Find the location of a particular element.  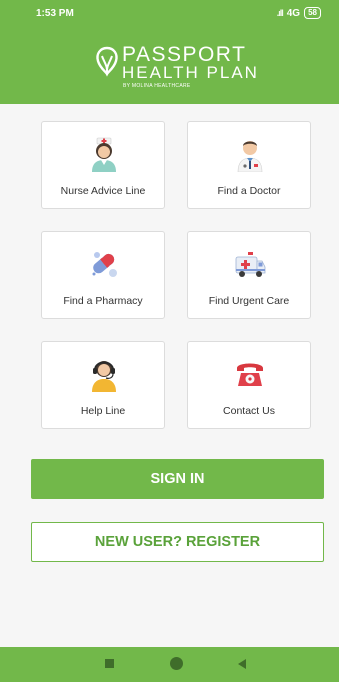

status-indicators: .ıll 4G 58 is located at coordinates (299, 13).